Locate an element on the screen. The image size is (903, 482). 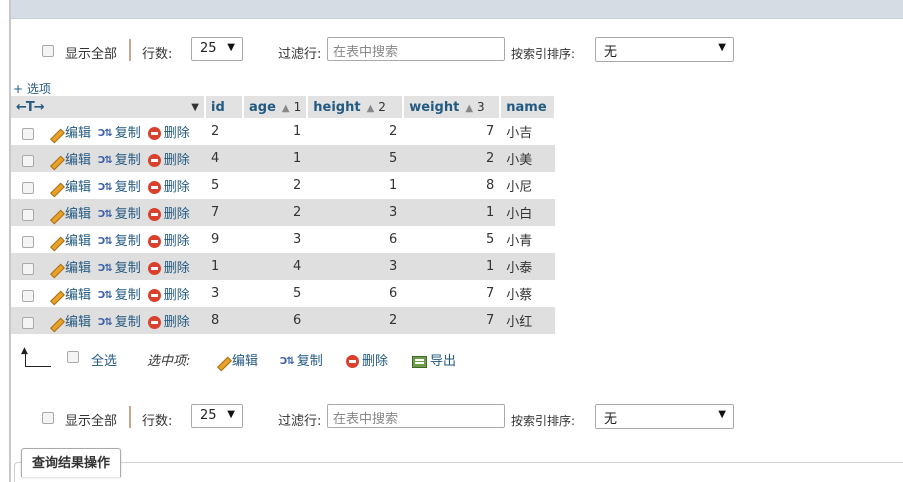
cell-name: 小尼 is located at coordinates (528, 185).